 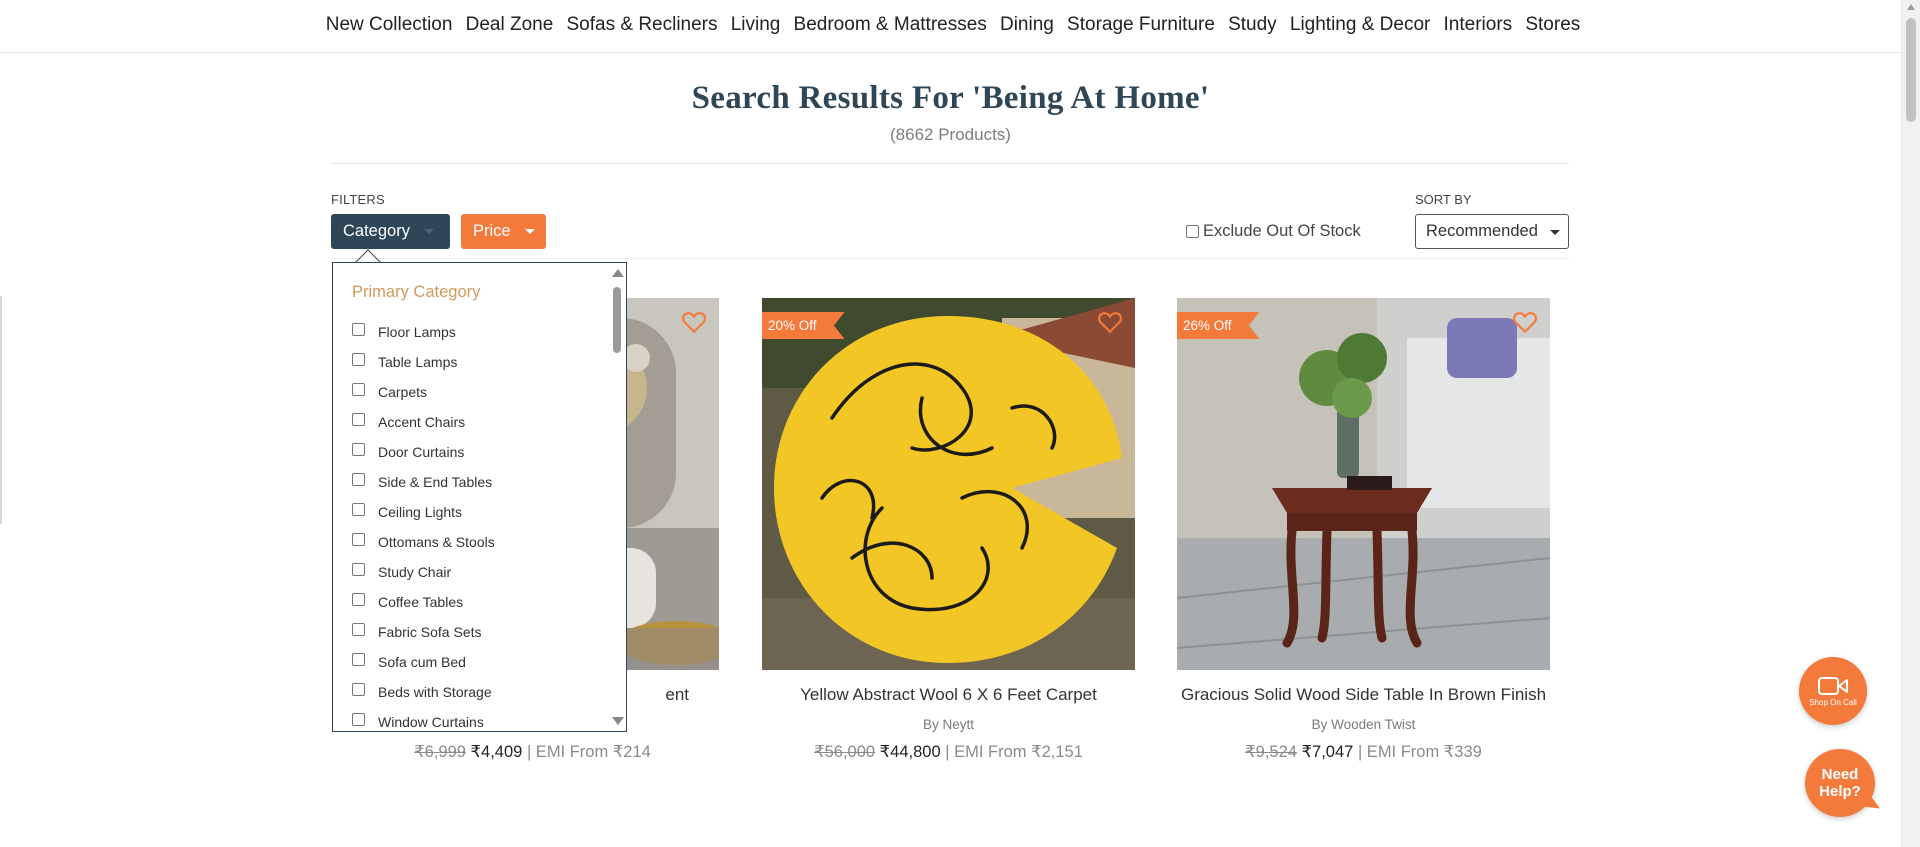 What do you see at coordinates (435, 482) in the screenshot?
I see `category-option-label: Side & End Tables` at bounding box center [435, 482].